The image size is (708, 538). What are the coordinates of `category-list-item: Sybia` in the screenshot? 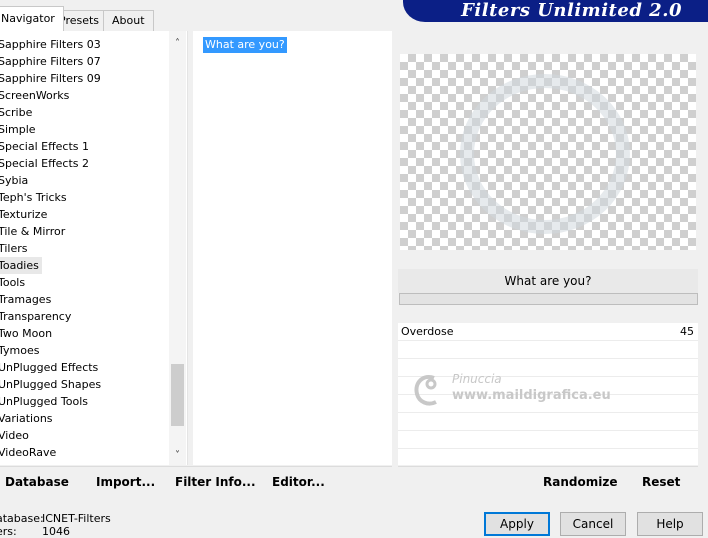 It's located at (84, 180).